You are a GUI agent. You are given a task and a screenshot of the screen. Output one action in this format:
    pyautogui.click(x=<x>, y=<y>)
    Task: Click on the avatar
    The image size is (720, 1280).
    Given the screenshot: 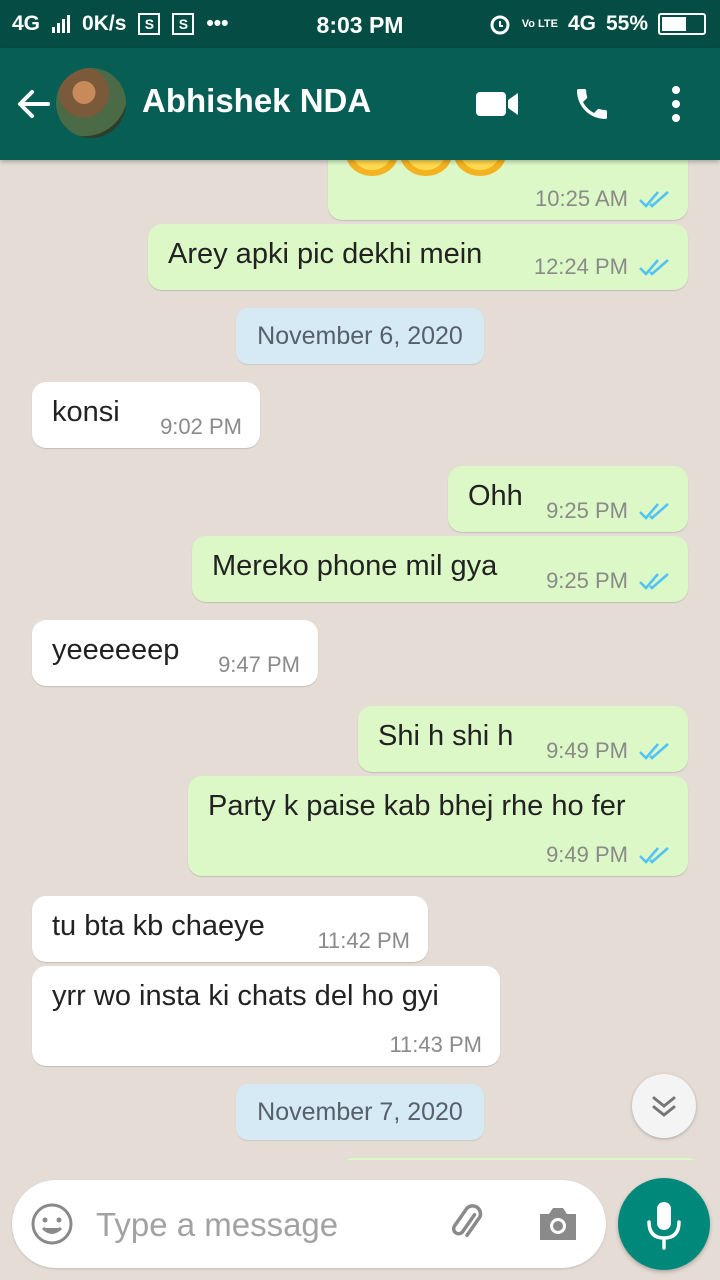 What is the action you would take?
    pyautogui.click(x=91, y=103)
    